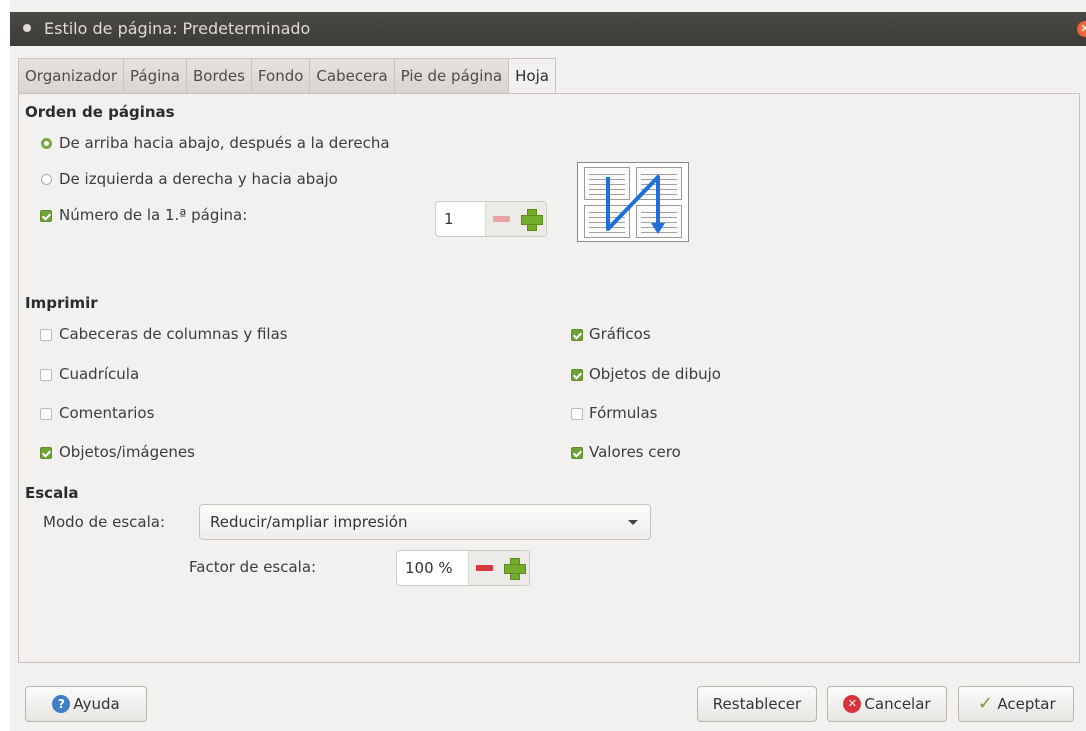  I want to click on drawing-label: Objetos de dibujo, so click(655, 374).